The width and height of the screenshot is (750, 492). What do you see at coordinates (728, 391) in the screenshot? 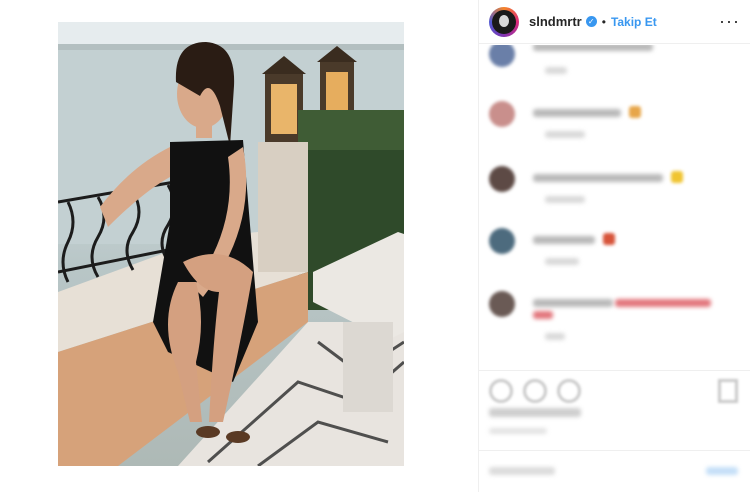
I see `bookmark-icon` at bounding box center [728, 391].